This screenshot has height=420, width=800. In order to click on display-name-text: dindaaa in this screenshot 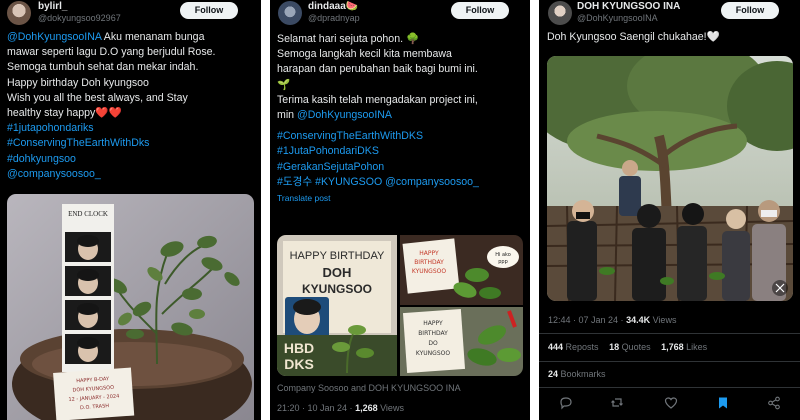, I will do `click(327, 6)`.